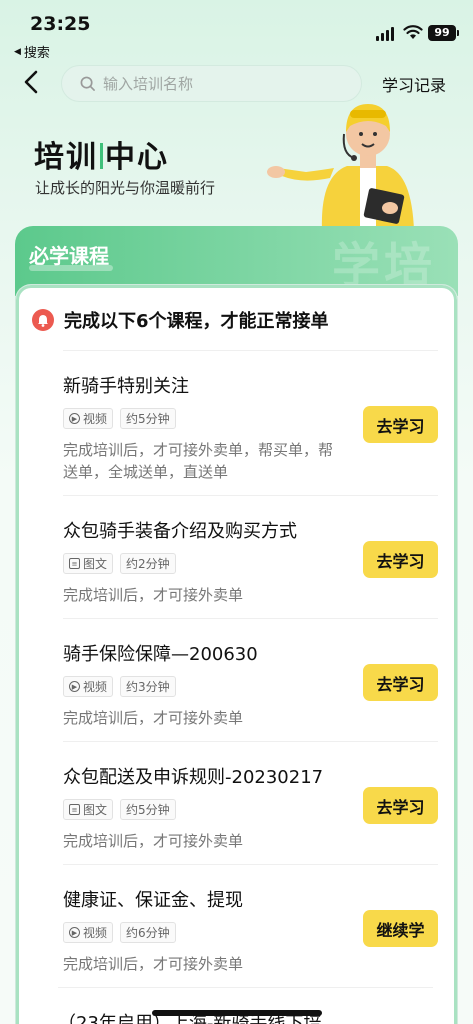 Image resolution: width=473 pixels, height=1024 pixels. Describe the element at coordinates (148, 686) in the screenshot. I see `duration-tag: 约3分钟` at that location.